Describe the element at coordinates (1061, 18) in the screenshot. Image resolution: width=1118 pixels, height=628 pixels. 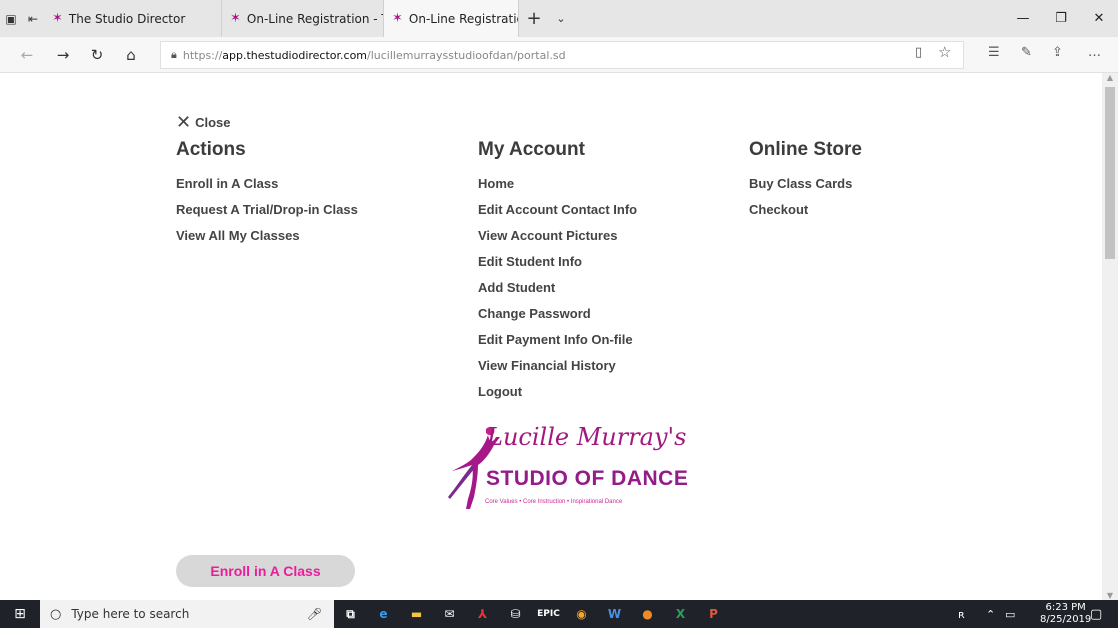
I see `restore-icon: ❐` at that location.